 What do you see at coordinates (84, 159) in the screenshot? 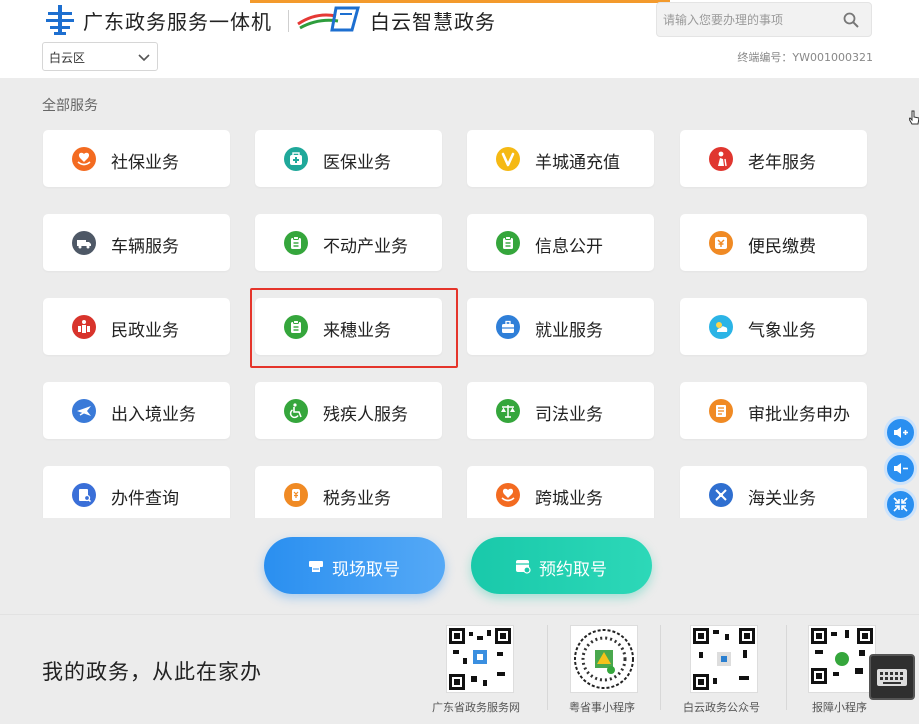
I see `social-security-icon` at bounding box center [84, 159].